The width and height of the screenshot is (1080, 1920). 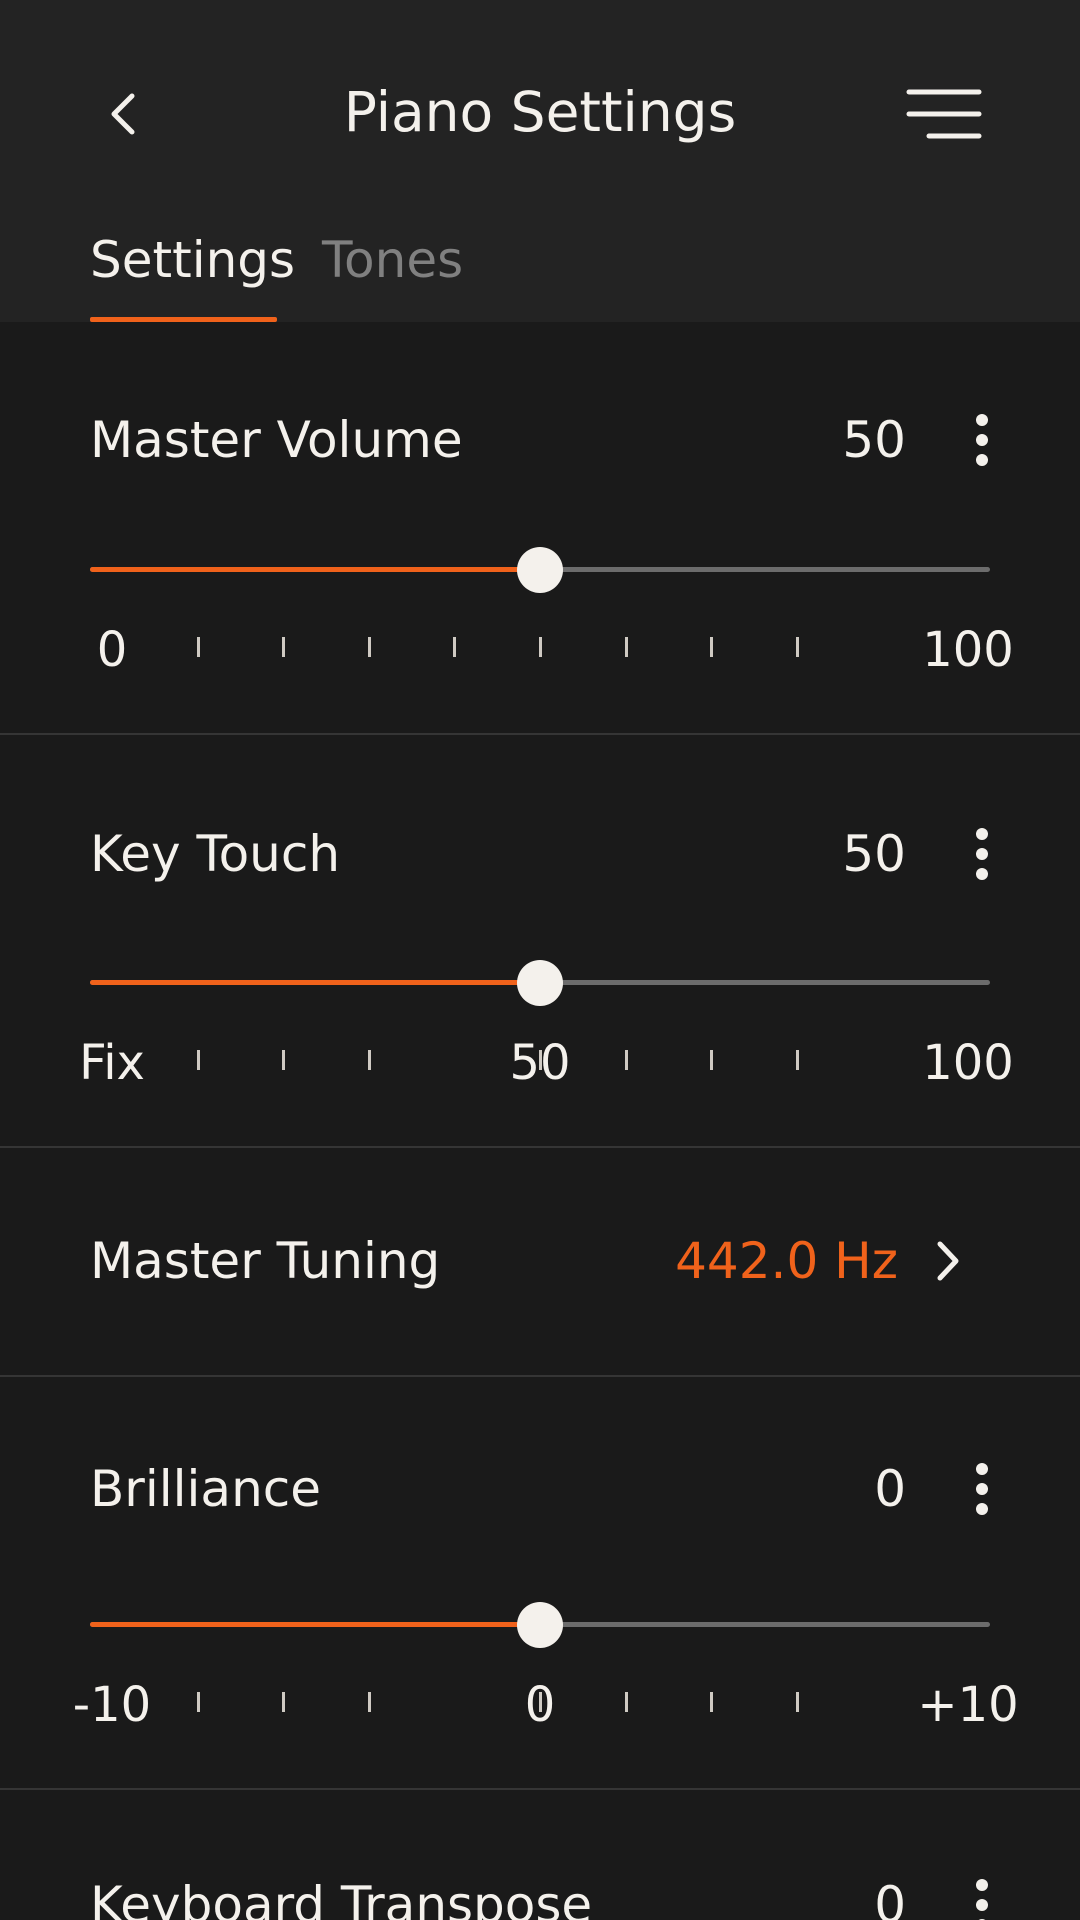 What do you see at coordinates (786, 1261) in the screenshot?
I see `master-tuning-value: 442.0 Hz` at bounding box center [786, 1261].